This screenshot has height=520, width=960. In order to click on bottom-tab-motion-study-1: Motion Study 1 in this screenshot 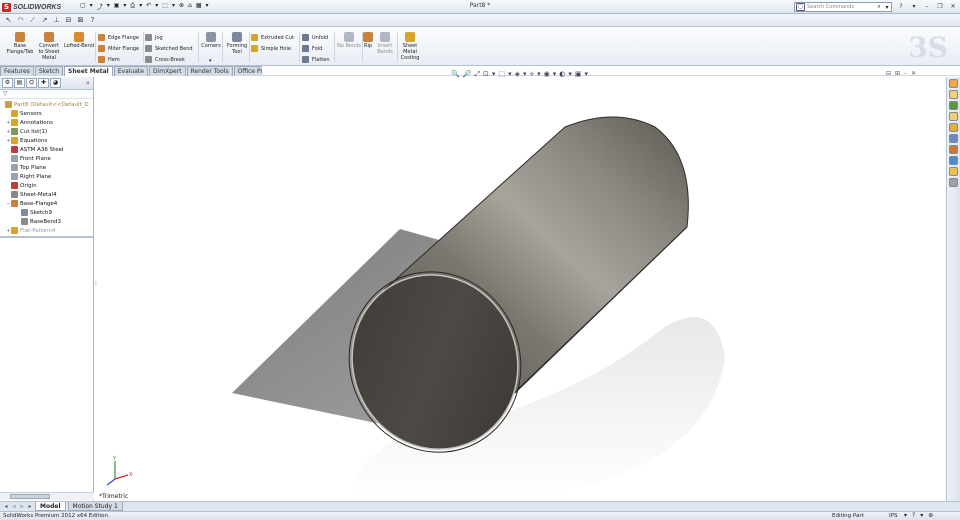, I will do `click(95, 506)`.